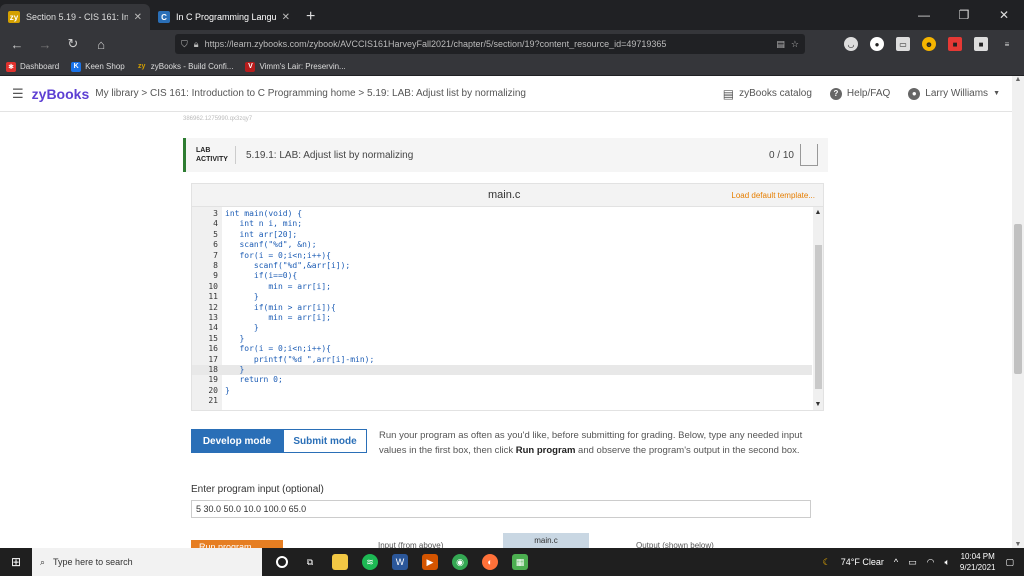 The height and width of the screenshot is (576, 1024). I want to click on scroll-down-icon: ▼, so click(1018, 544).